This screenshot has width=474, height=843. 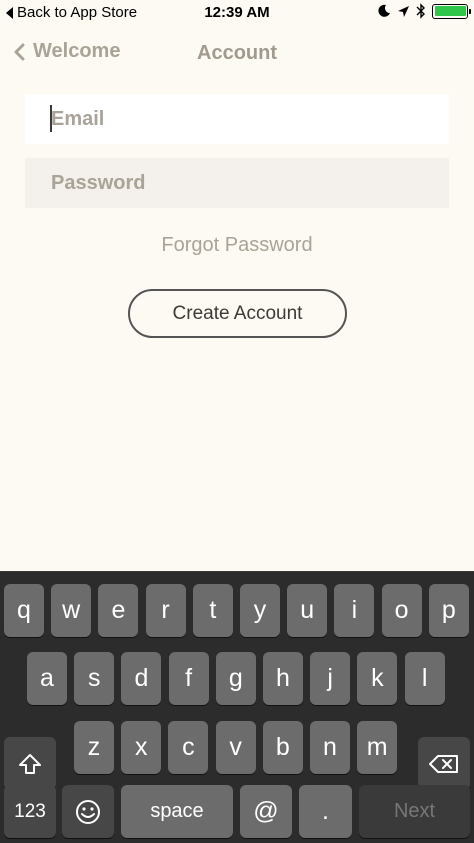 I want to click on key: k, so click(x=377, y=678).